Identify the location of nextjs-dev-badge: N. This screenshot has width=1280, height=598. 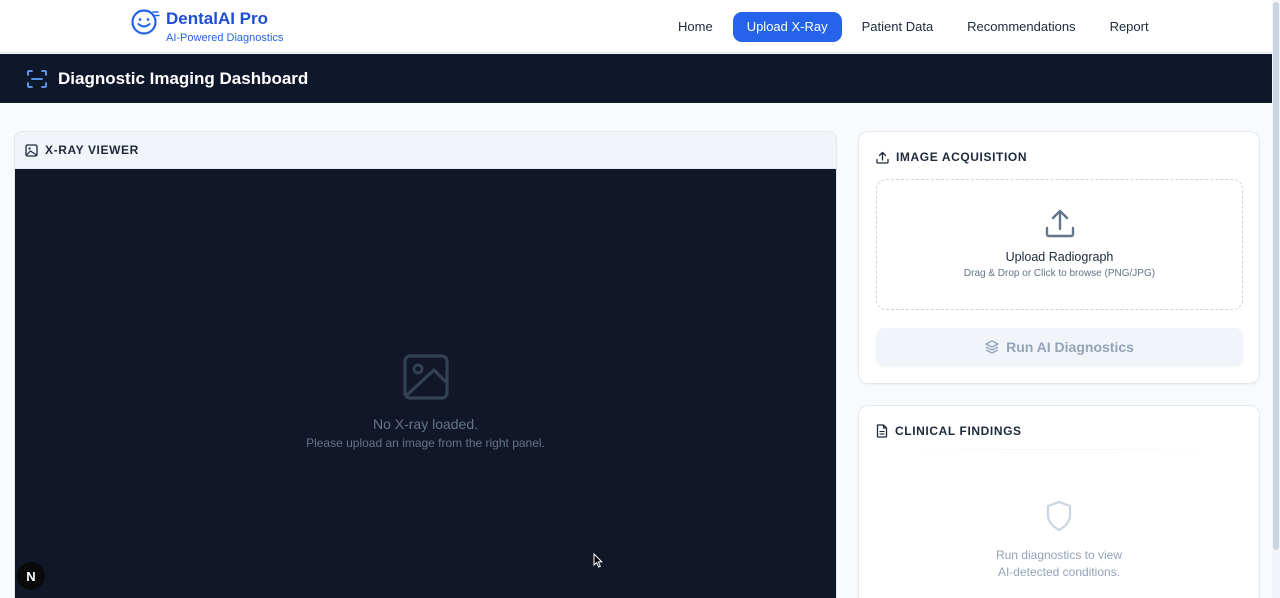
(31, 576).